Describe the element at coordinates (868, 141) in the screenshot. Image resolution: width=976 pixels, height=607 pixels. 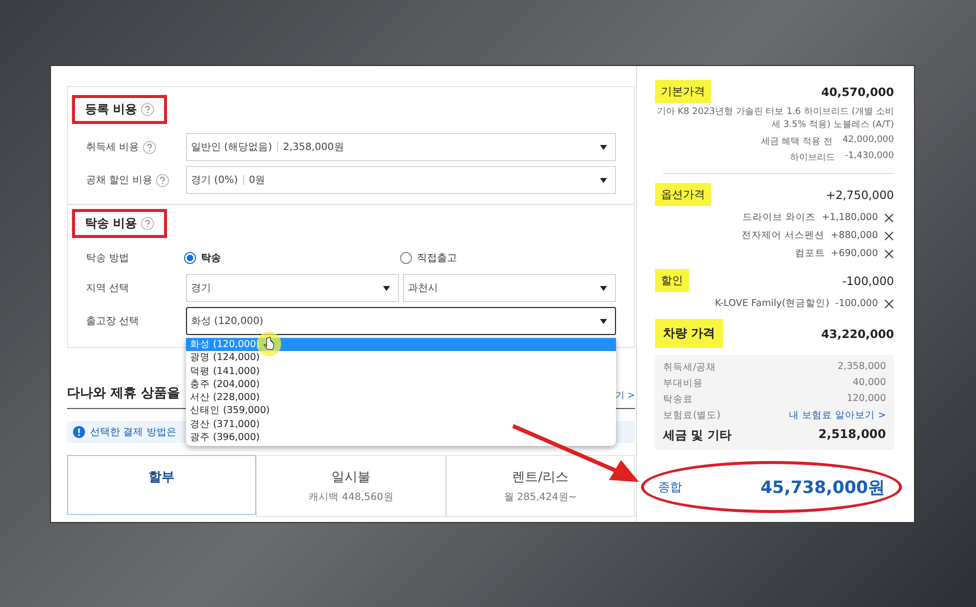
I see `detail-amount: 42,000,000` at that location.